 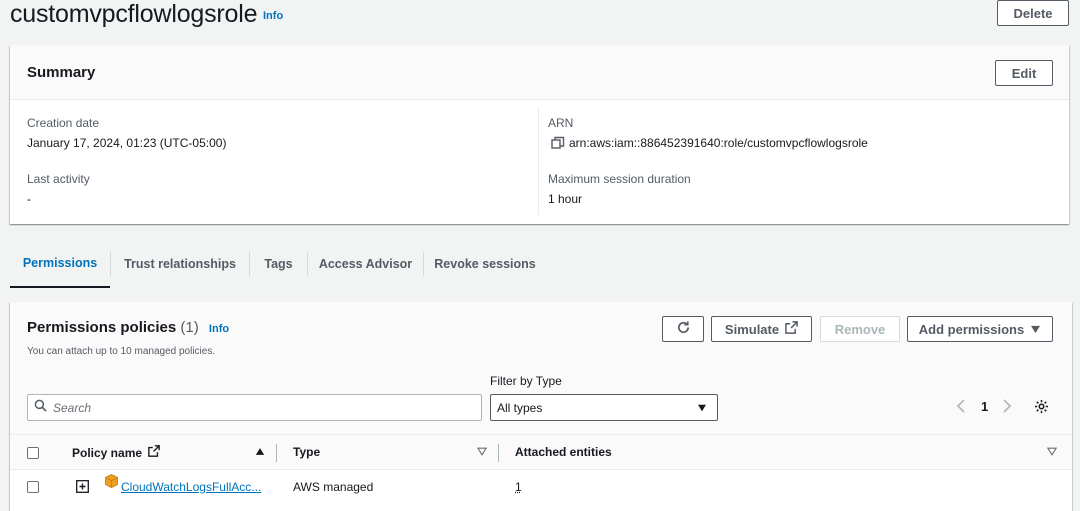 I want to click on last-activity-value: -, so click(x=29, y=199).